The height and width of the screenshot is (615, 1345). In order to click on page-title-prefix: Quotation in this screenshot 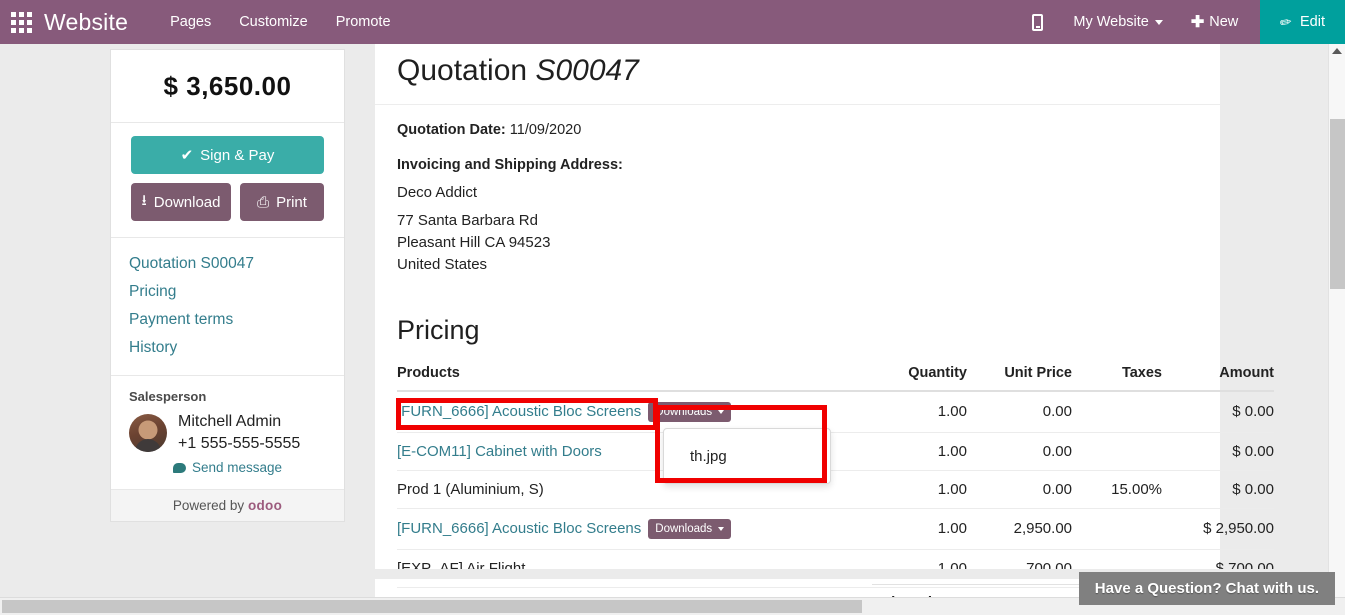, I will do `click(462, 70)`.